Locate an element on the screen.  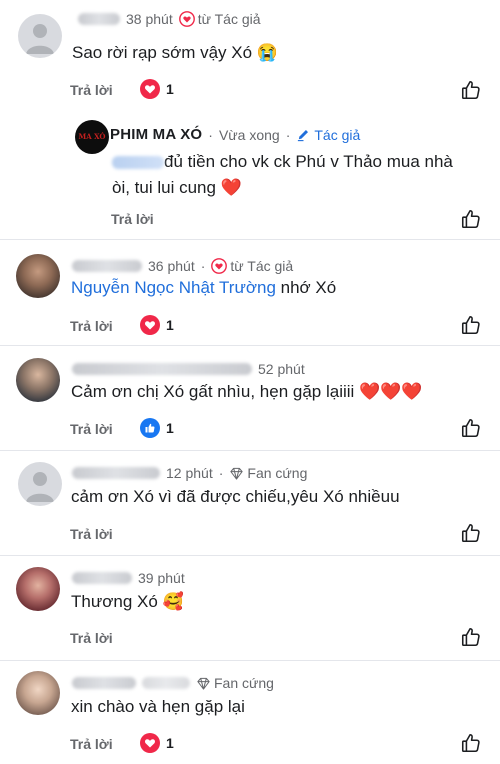
comment-time: 12 phút is located at coordinates (189, 473).